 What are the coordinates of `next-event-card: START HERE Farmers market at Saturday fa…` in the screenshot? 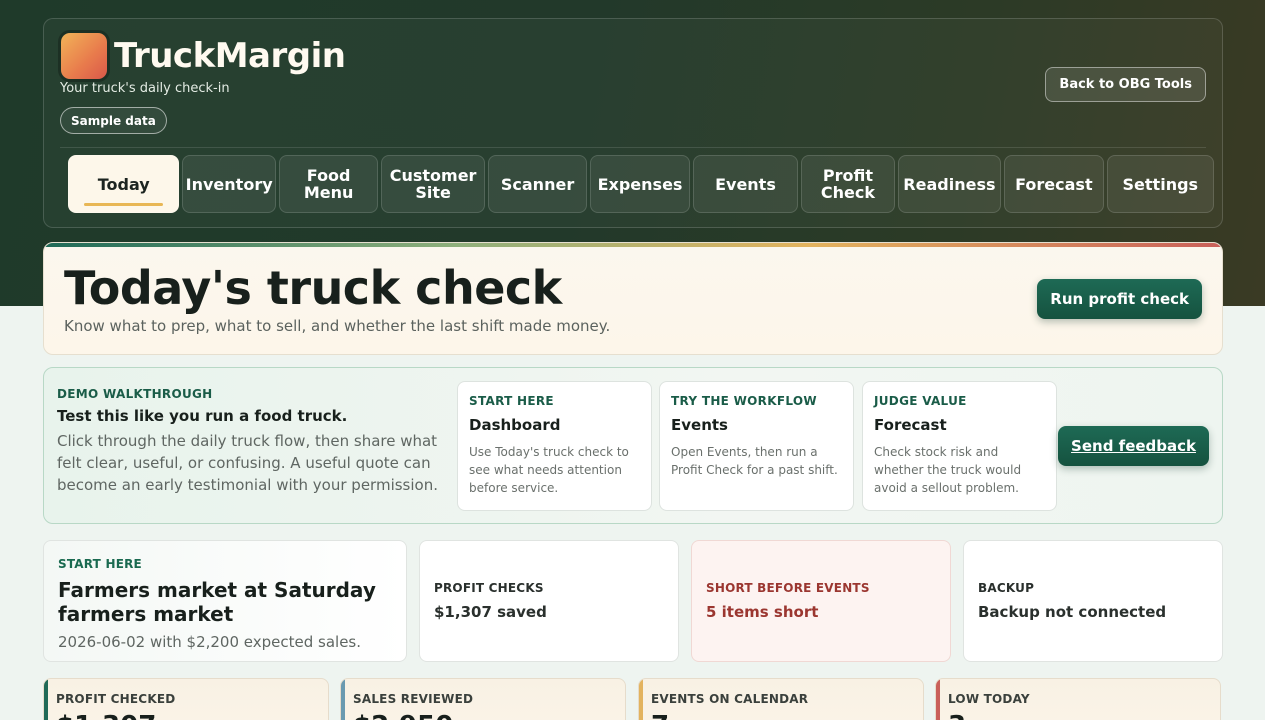 It's located at (225, 601).